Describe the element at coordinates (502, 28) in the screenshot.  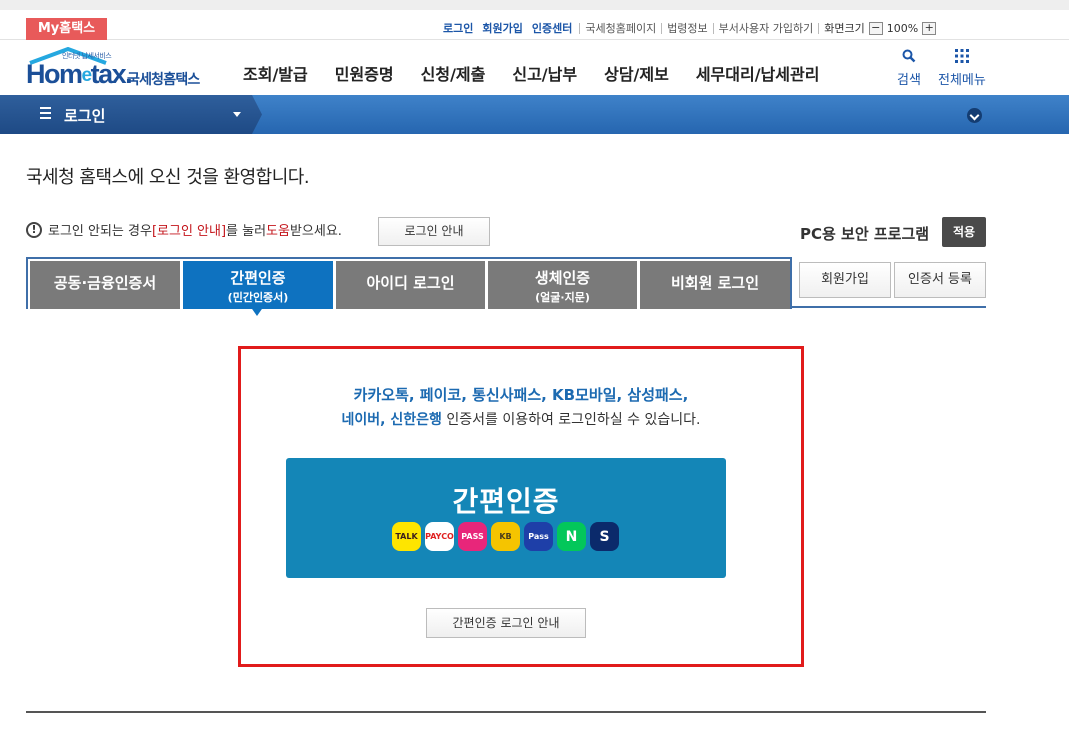
I see `signup-link: 회원가입` at that location.